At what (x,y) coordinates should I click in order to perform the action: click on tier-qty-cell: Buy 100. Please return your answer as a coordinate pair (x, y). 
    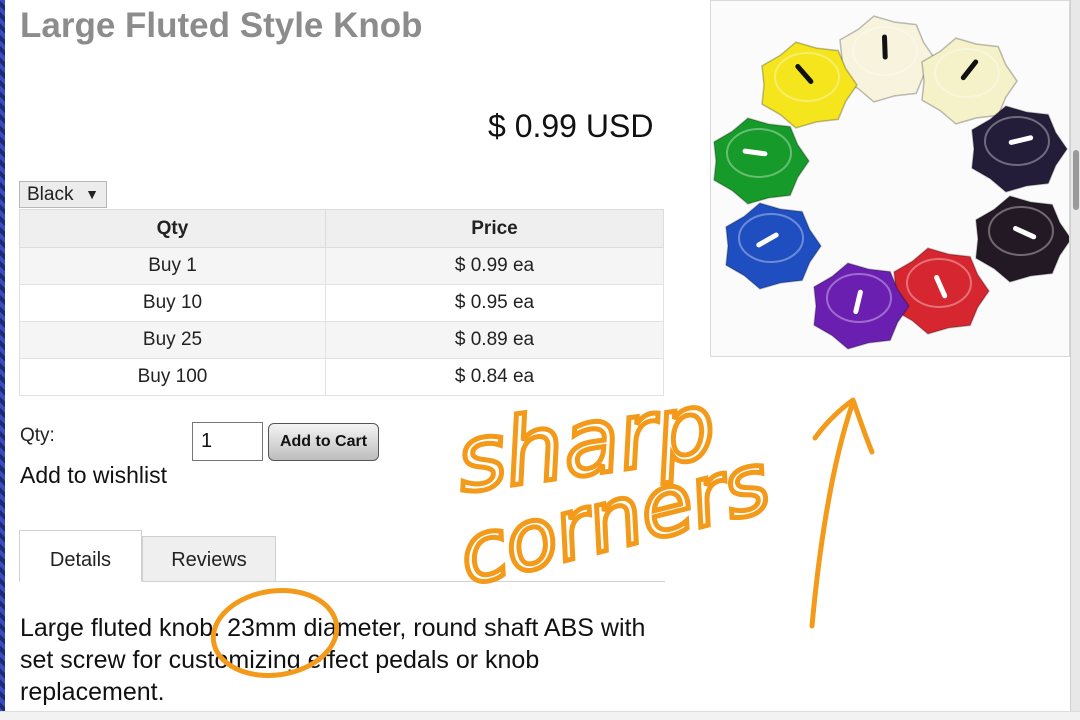
    Looking at the image, I should click on (172, 377).